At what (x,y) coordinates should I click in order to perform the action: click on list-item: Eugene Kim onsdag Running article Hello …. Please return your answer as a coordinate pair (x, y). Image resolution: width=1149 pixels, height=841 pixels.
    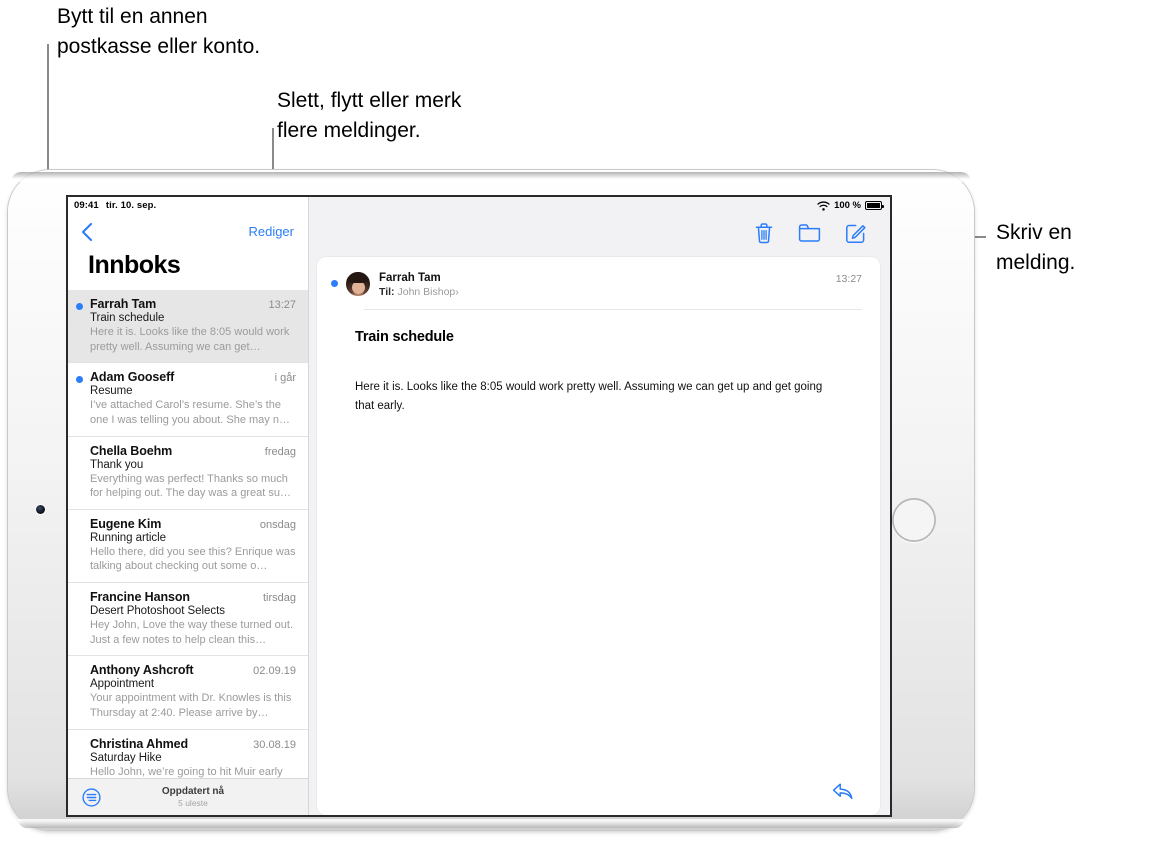
    Looking at the image, I should click on (188, 545).